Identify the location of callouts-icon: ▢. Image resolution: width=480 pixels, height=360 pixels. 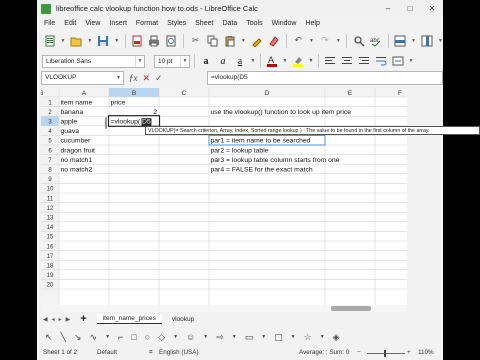
(278, 337).